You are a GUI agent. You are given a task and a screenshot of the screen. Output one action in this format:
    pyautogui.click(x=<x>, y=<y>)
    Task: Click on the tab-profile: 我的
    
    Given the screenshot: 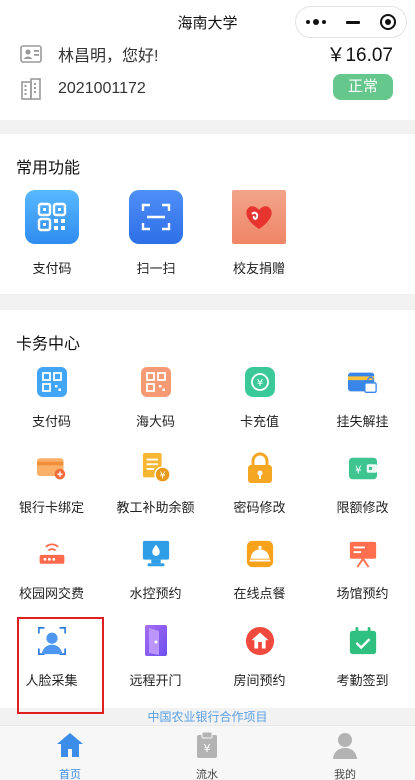 What is the action you would take?
    pyautogui.click(x=345, y=755)
    